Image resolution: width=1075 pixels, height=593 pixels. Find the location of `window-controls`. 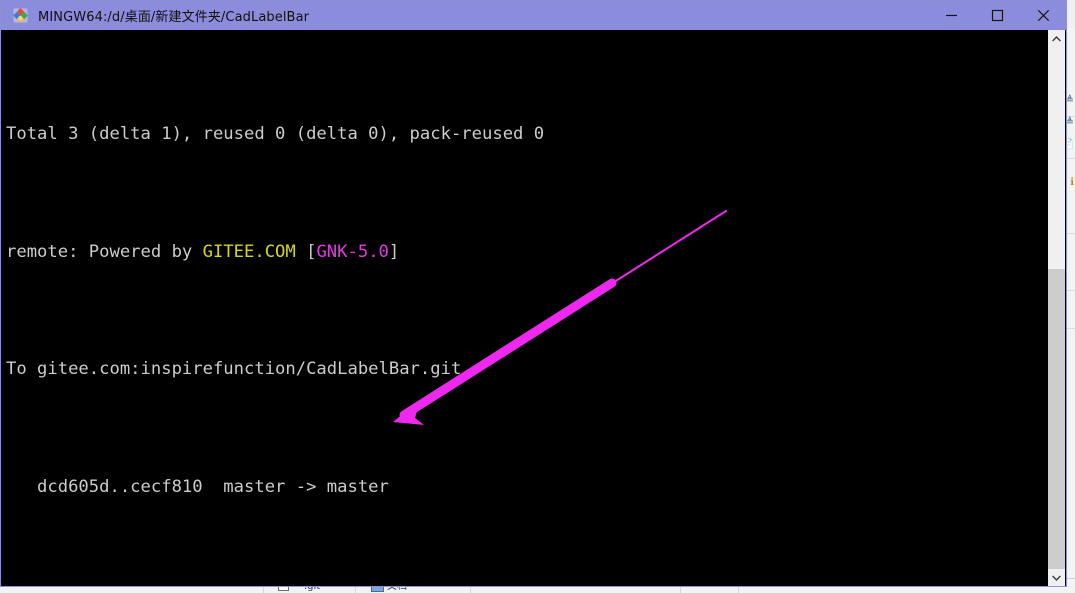

window-controls is located at coordinates (997, 15).